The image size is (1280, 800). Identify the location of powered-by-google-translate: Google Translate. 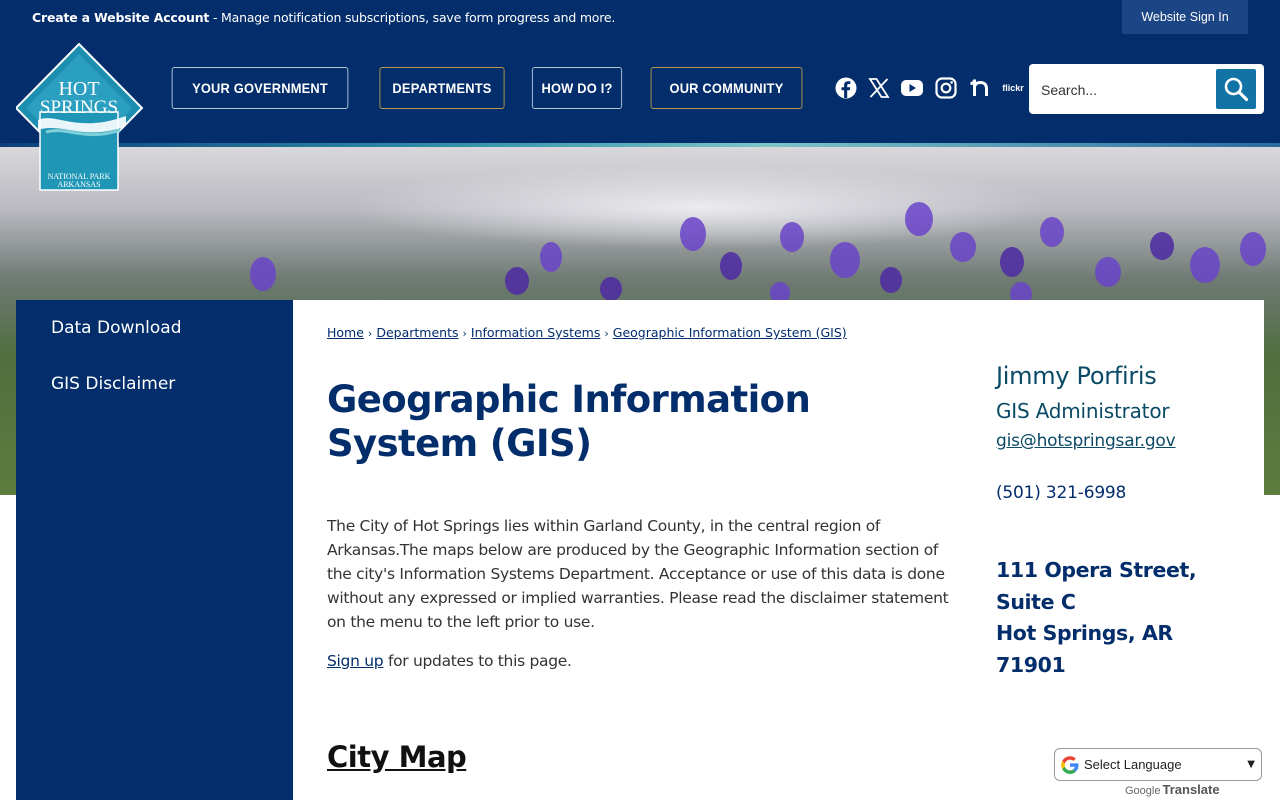
(1172, 789).